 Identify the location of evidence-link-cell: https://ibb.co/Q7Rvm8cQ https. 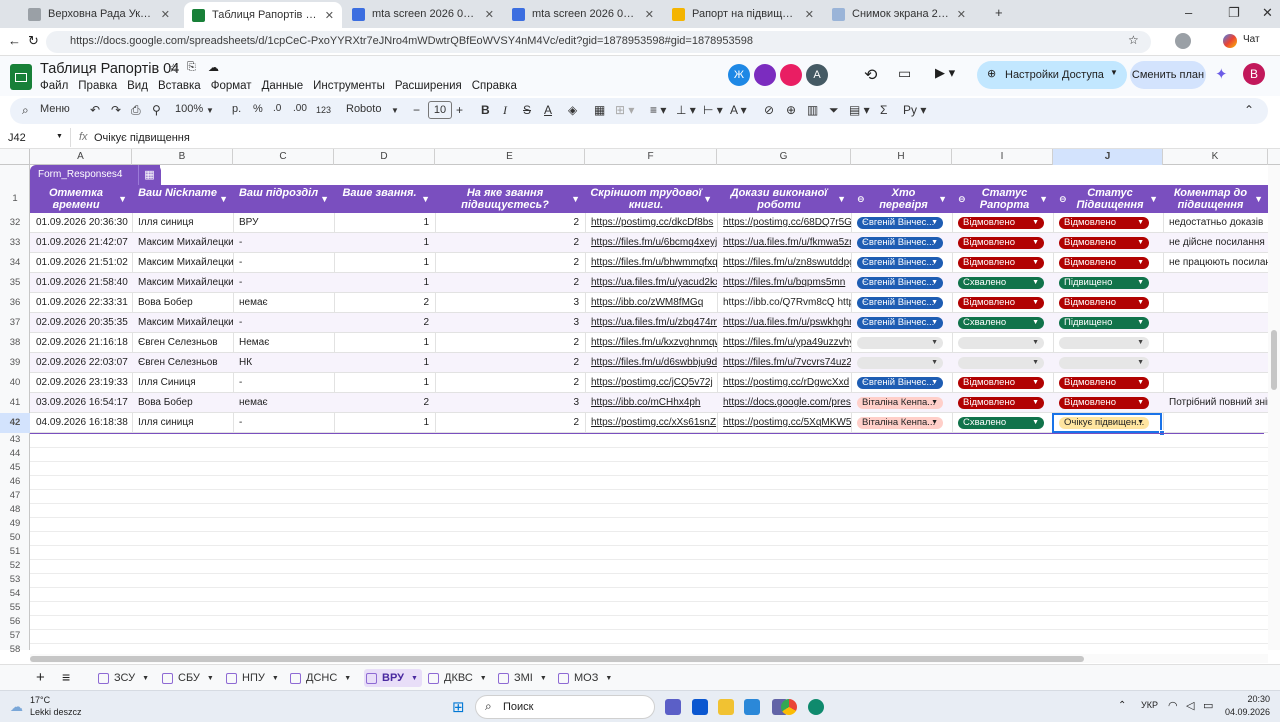
(784, 303).